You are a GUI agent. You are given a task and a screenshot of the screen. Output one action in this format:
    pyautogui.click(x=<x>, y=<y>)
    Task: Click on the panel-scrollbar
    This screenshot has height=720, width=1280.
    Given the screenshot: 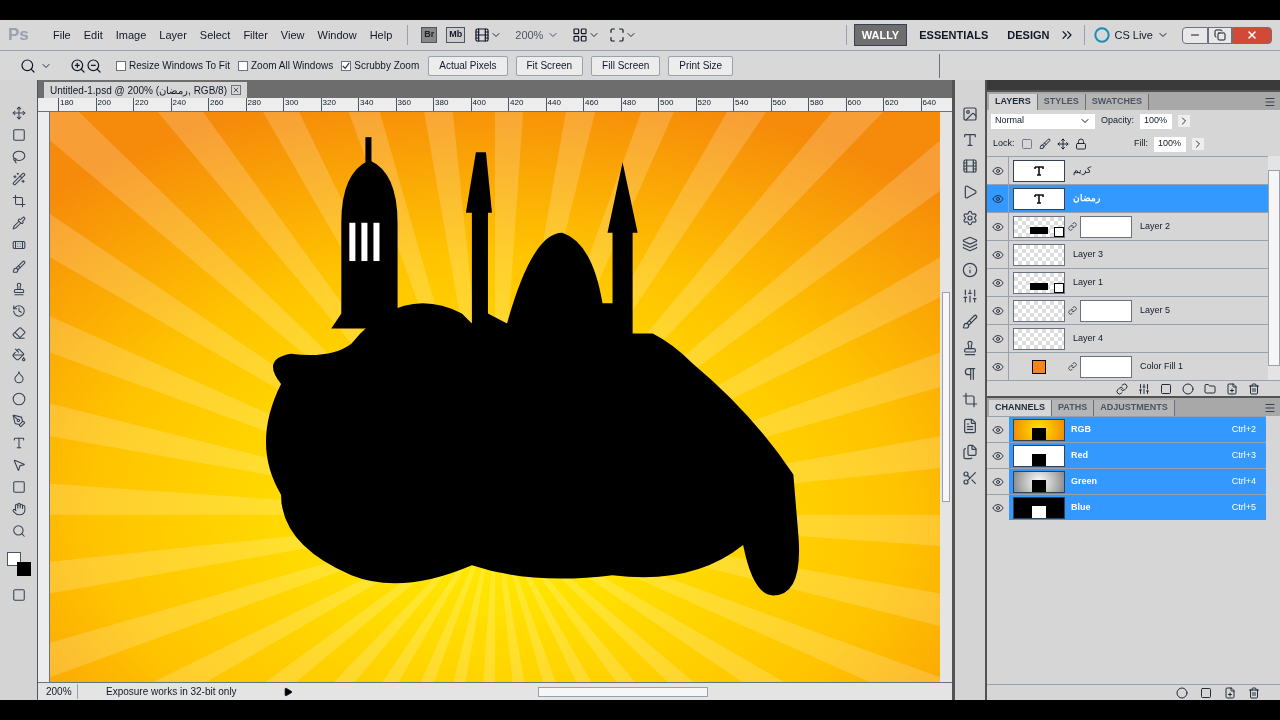 What is the action you would take?
    pyautogui.click(x=1274, y=268)
    